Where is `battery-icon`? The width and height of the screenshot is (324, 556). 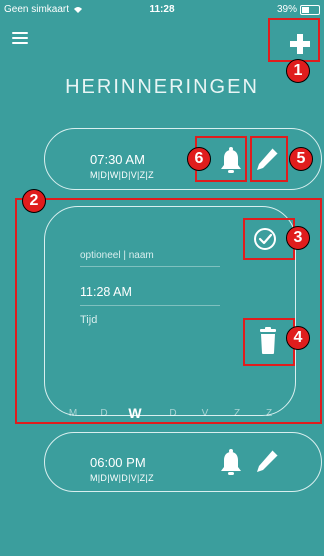 battery-icon is located at coordinates (310, 9).